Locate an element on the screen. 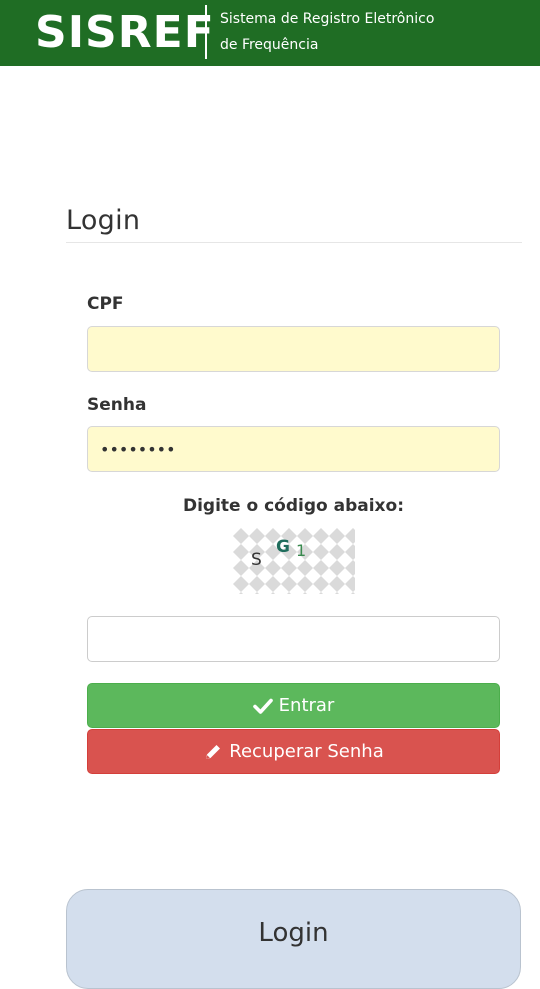  bottom-login-card: Login is located at coordinates (293, 939).